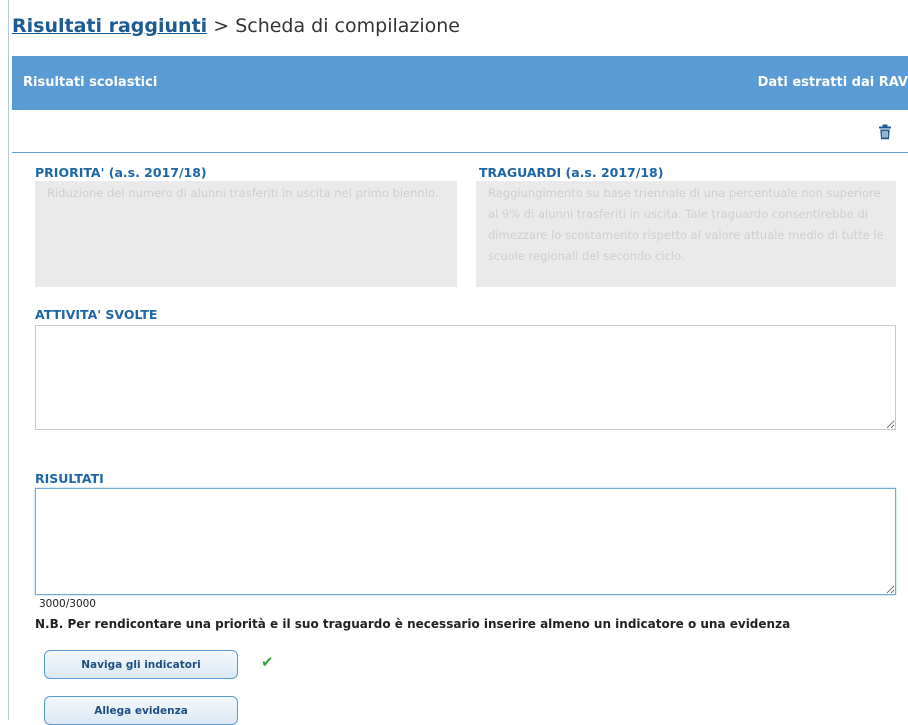 This screenshot has height=725, width=908. I want to click on left-border, so click(8, 360).